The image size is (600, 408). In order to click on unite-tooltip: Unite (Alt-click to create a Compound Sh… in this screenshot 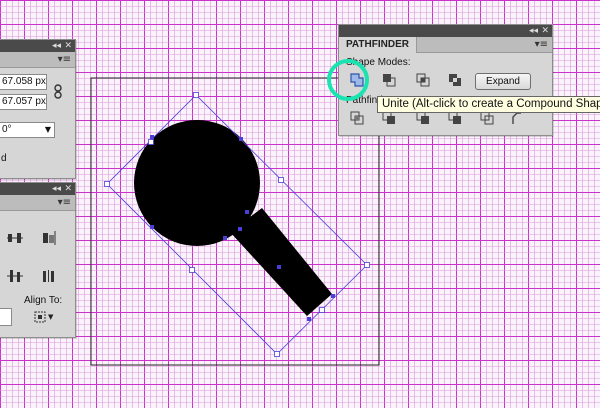, I will do `click(488, 104)`.